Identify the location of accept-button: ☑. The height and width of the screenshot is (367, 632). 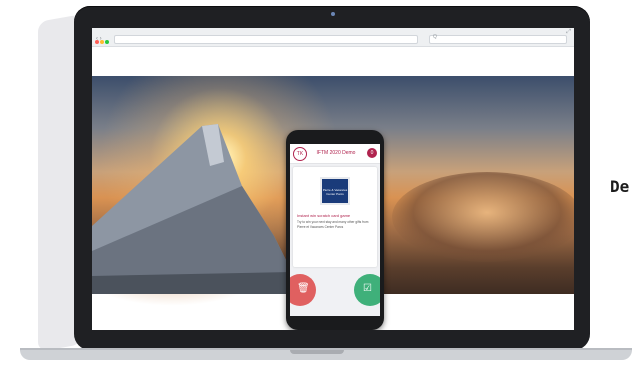
(367, 290).